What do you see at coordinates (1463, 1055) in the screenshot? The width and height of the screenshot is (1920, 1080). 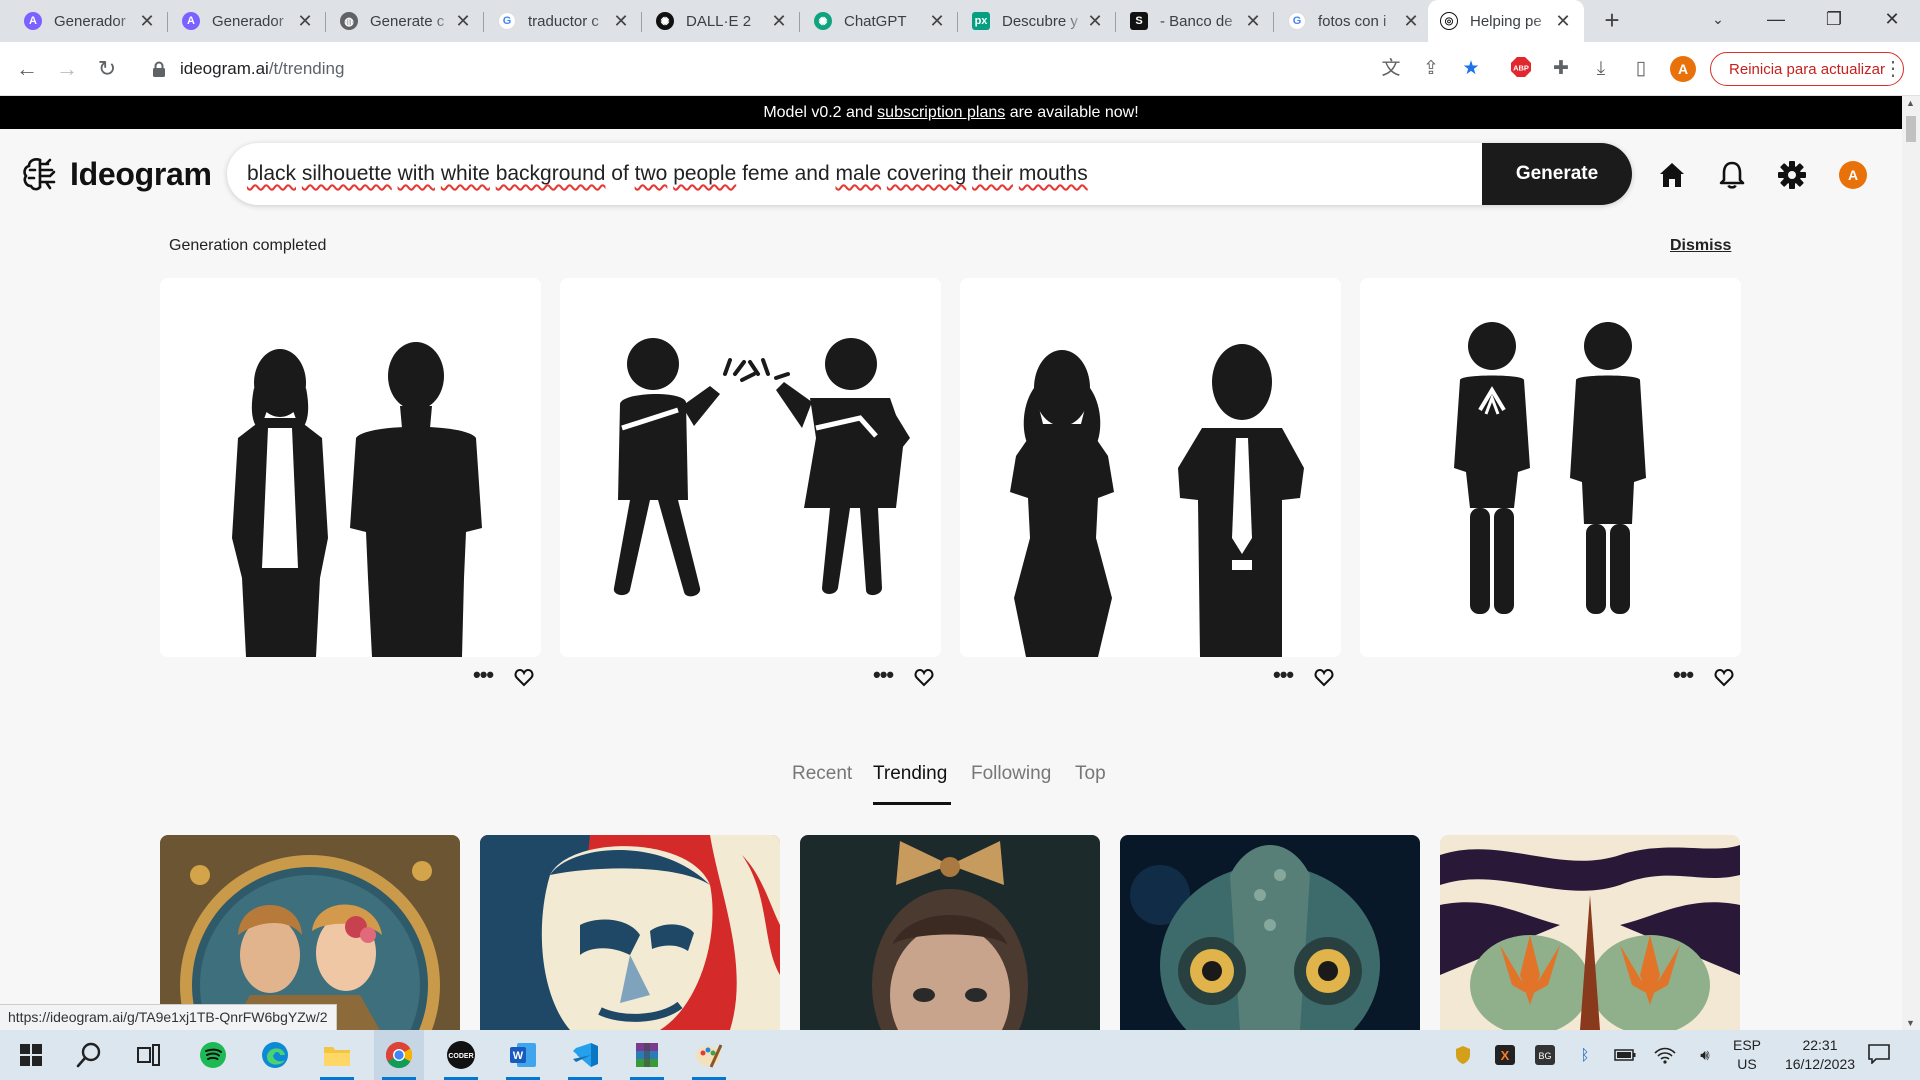 I see `defender-shield-icon` at bounding box center [1463, 1055].